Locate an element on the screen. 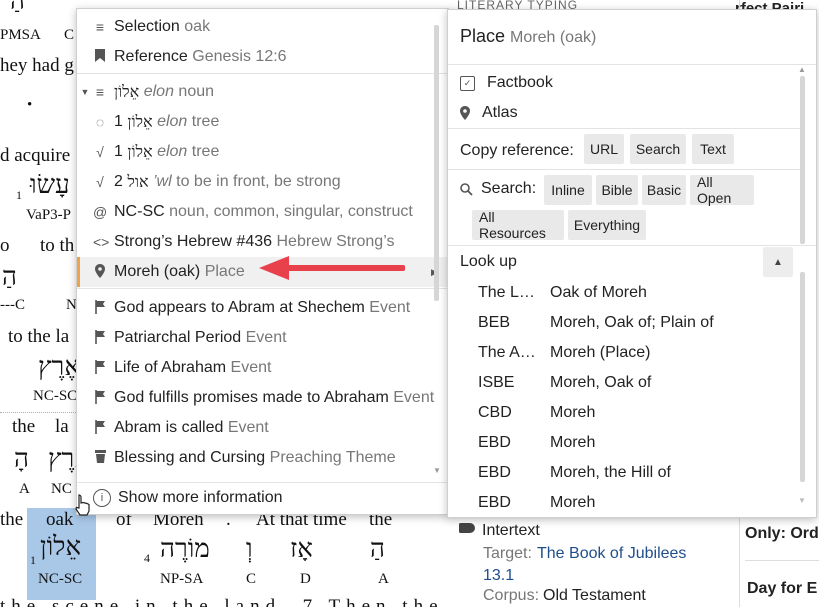  menu-item-selection: ≡ Selection oak is located at coordinates (262, 27).